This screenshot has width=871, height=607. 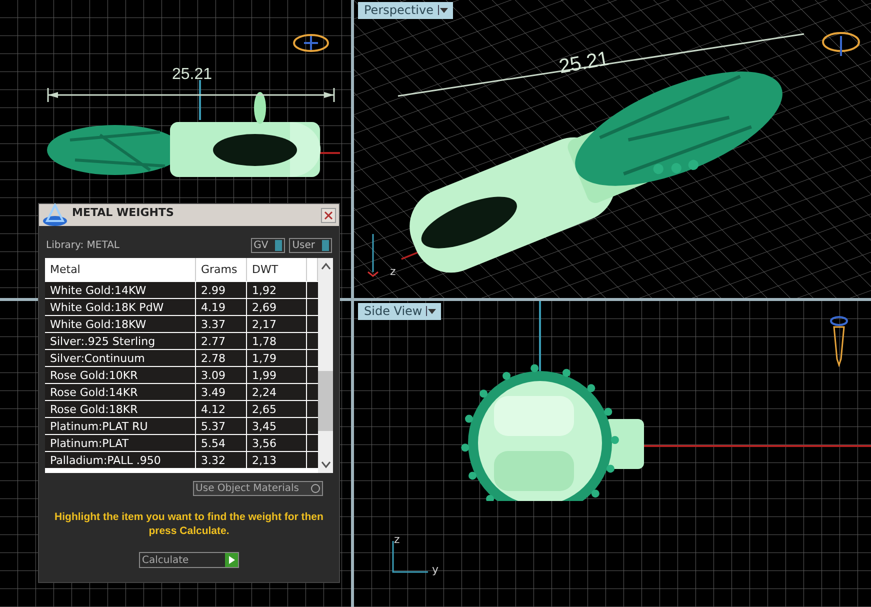 I want to click on table-row: White Gold:18K PdW 4.19 2,69, so click(x=181, y=307).